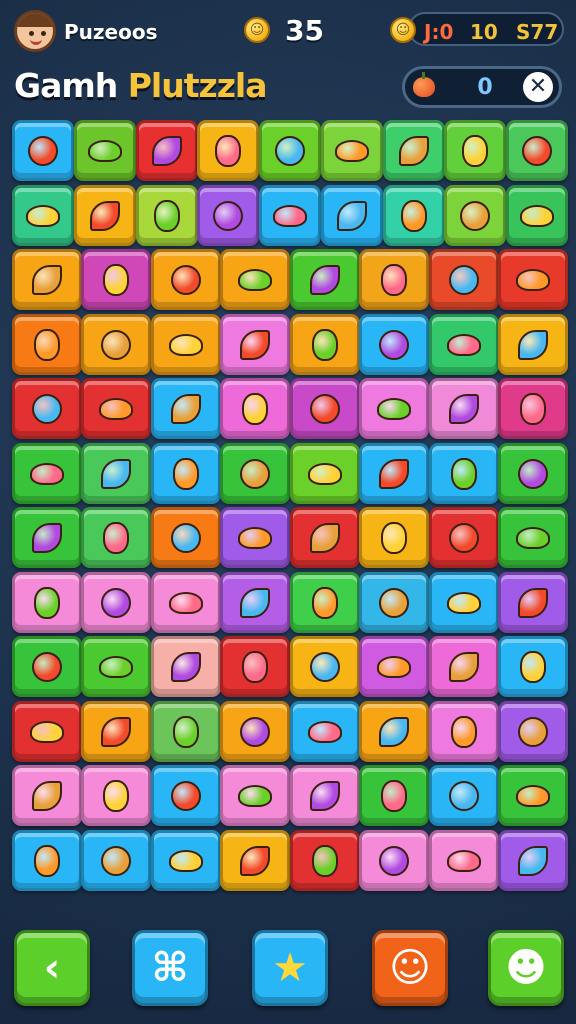 The image size is (576, 1024). What do you see at coordinates (52, 968) in the screenshot?
I see `back-arrow-button: ‹` at bounding box center [52, 968].